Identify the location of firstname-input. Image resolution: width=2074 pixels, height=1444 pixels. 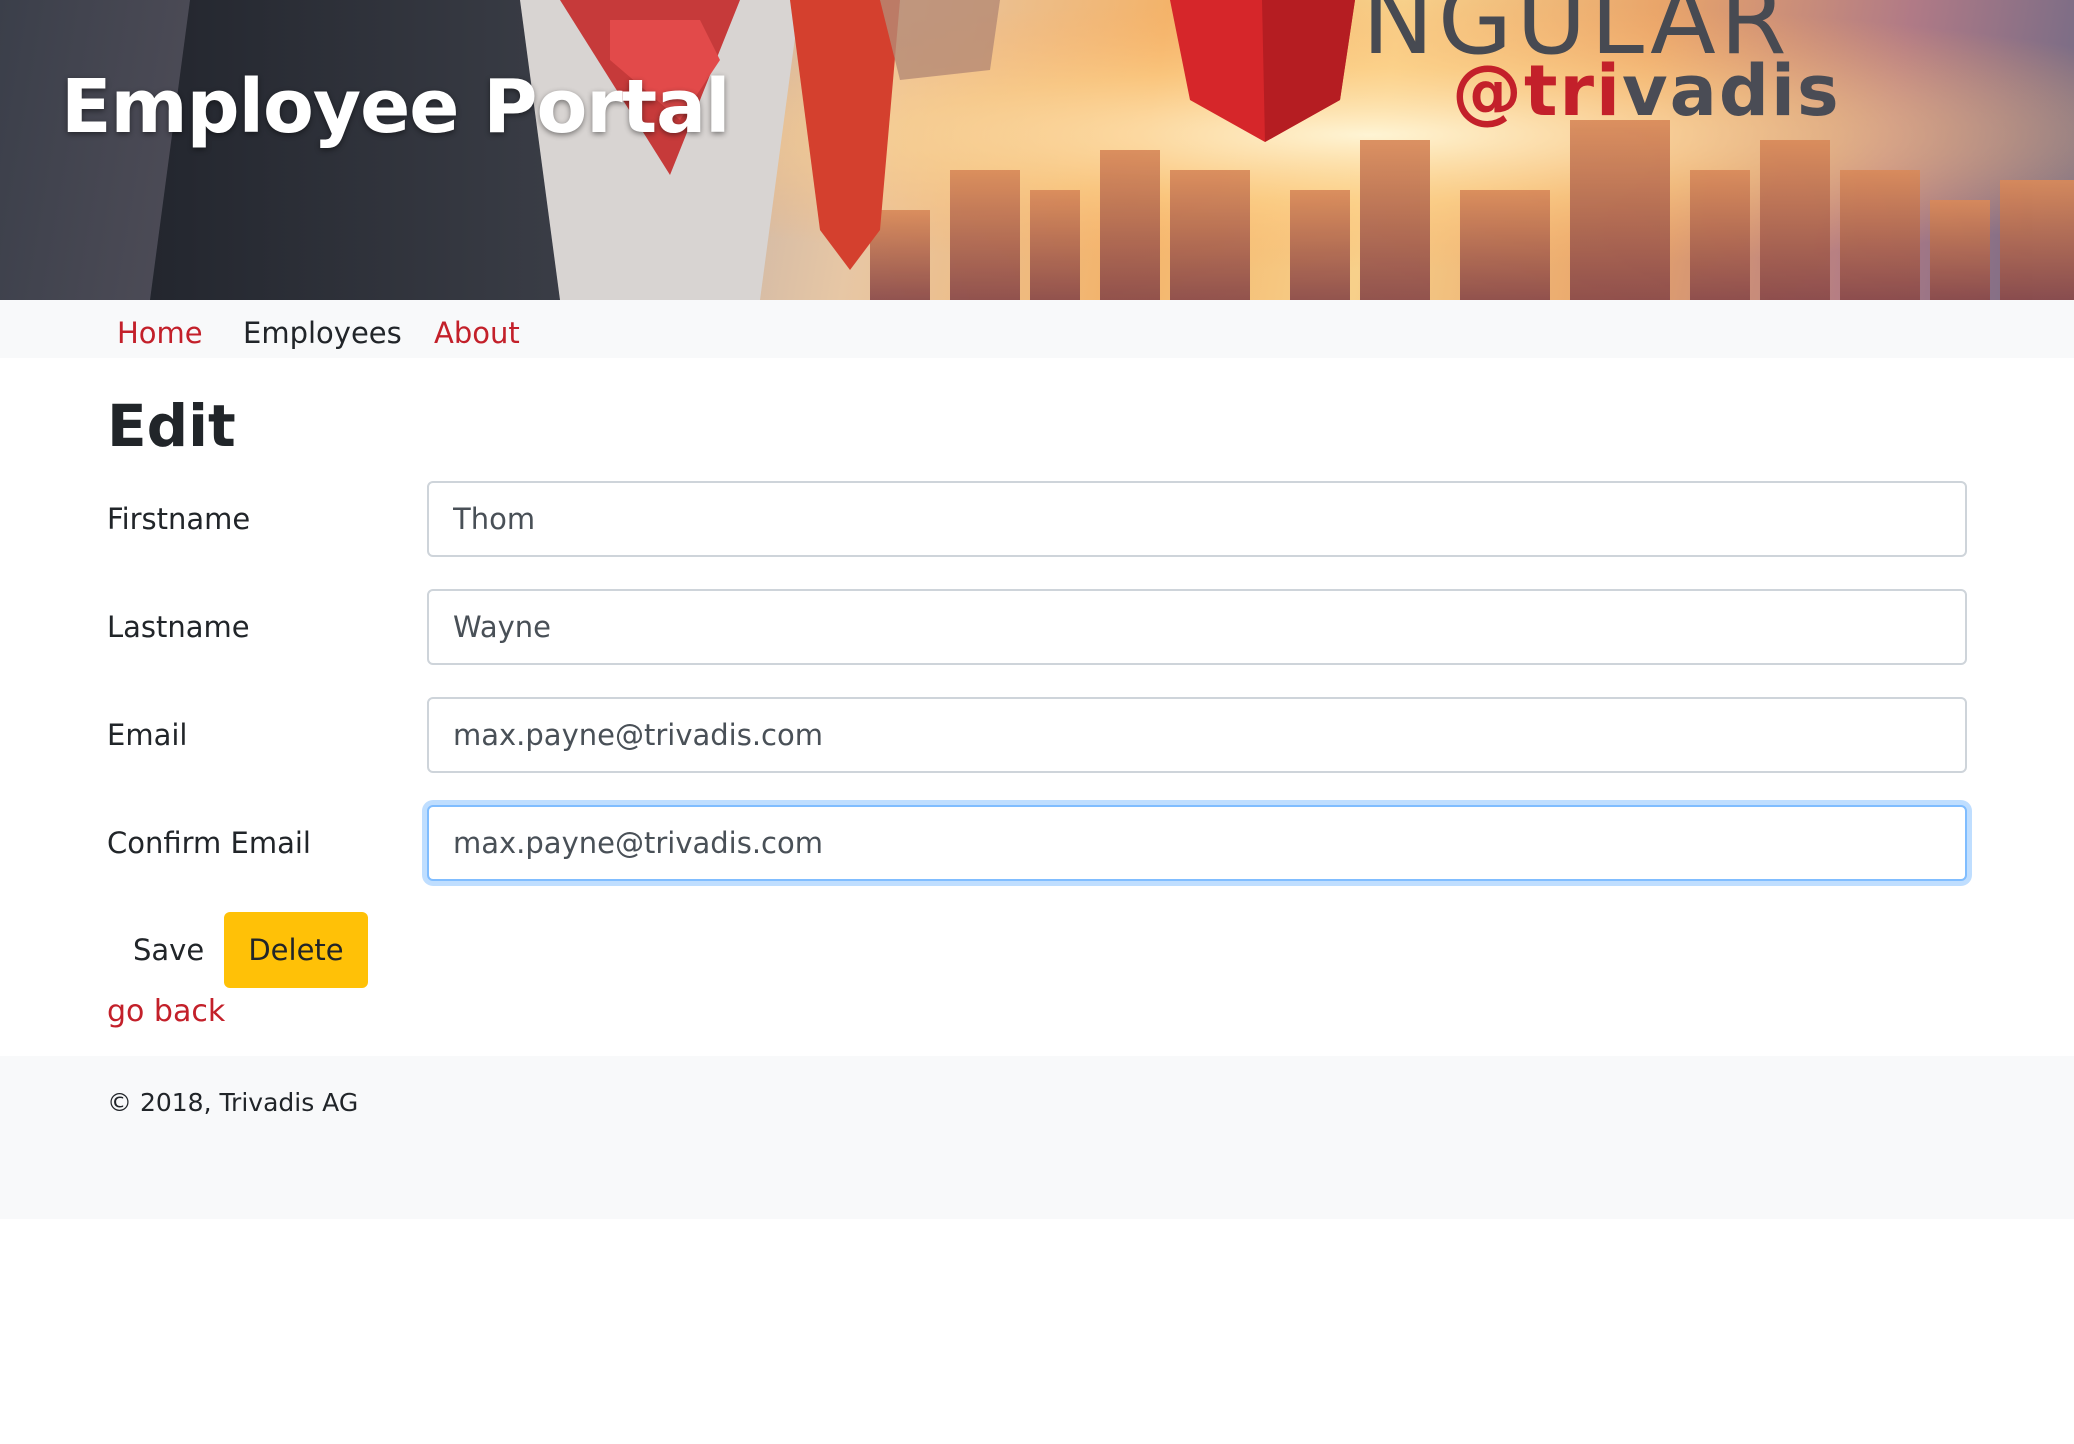
(1197, 519).